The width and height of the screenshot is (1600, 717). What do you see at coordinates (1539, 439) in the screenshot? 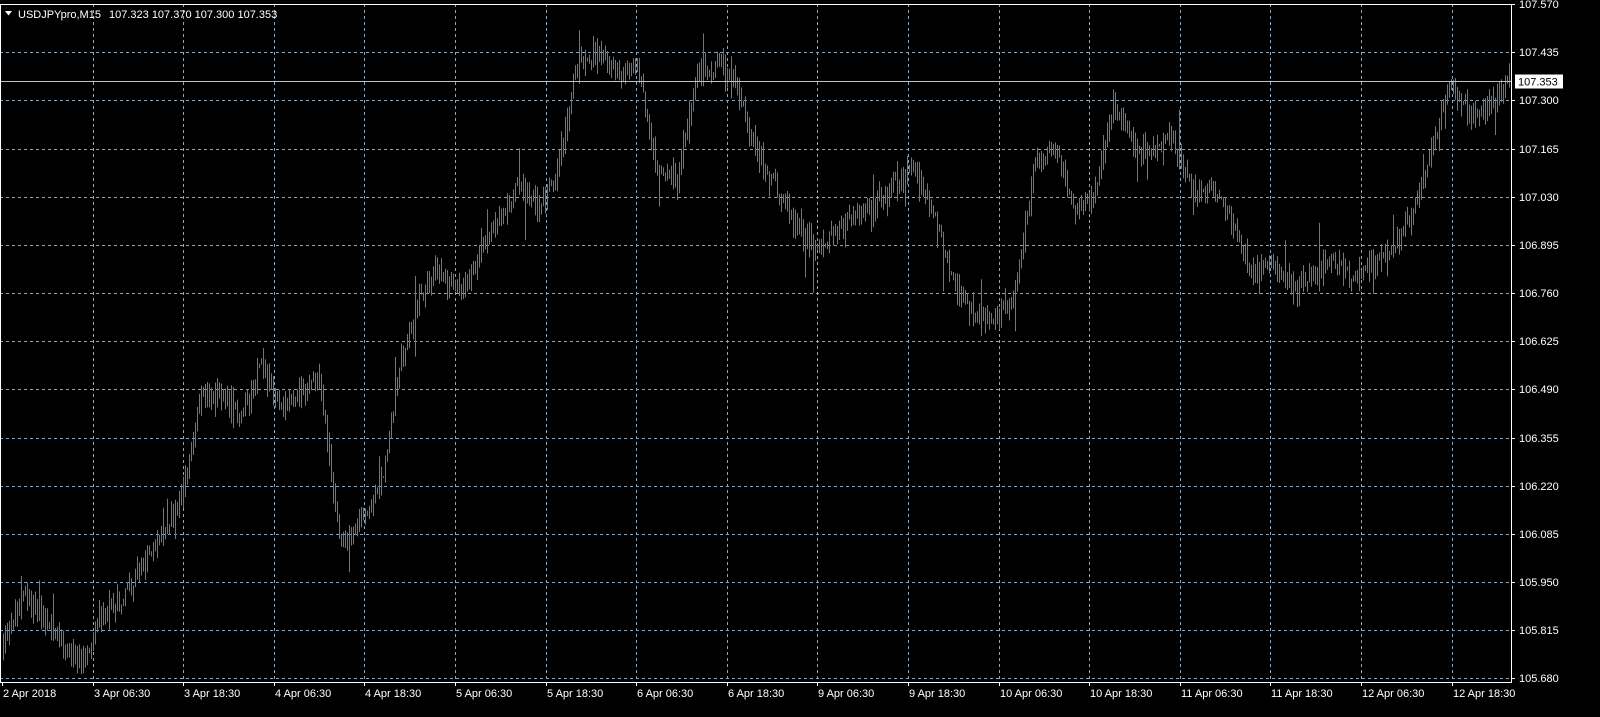
I see `price-tick-label: 106.355` at bounding box center [1539, 439].